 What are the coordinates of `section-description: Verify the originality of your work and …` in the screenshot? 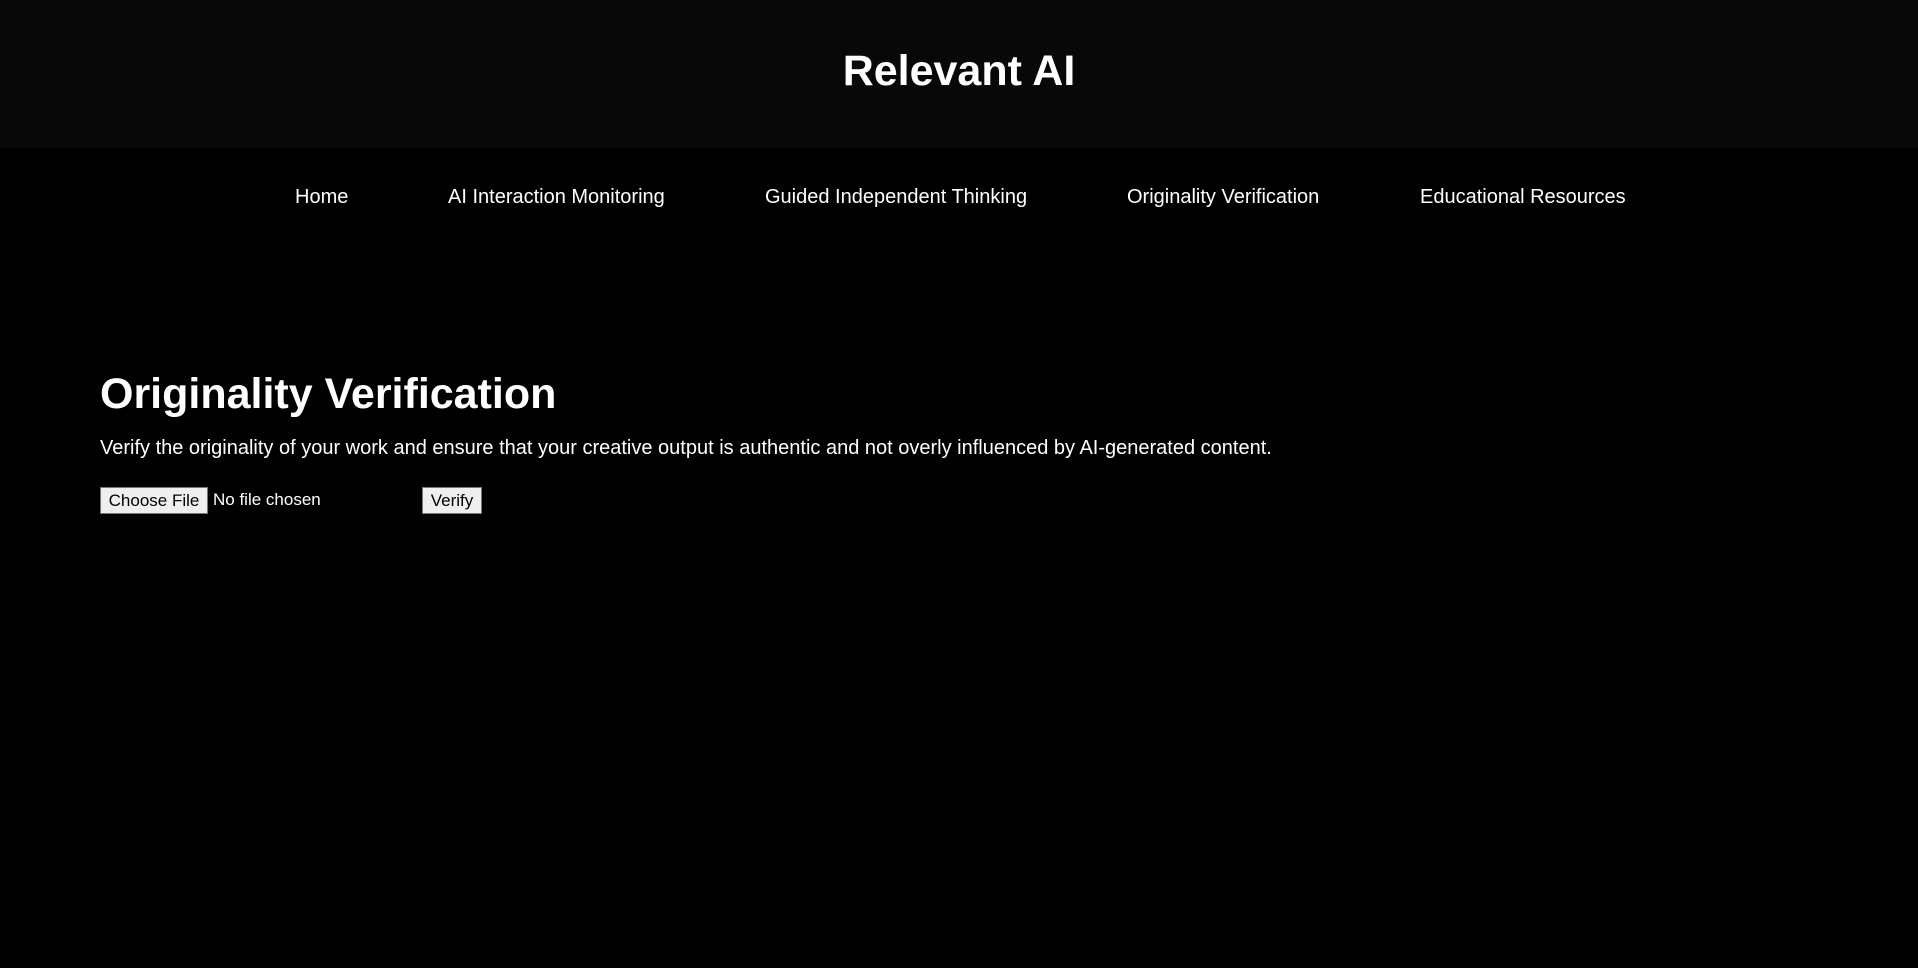 It's located at (686, 448).